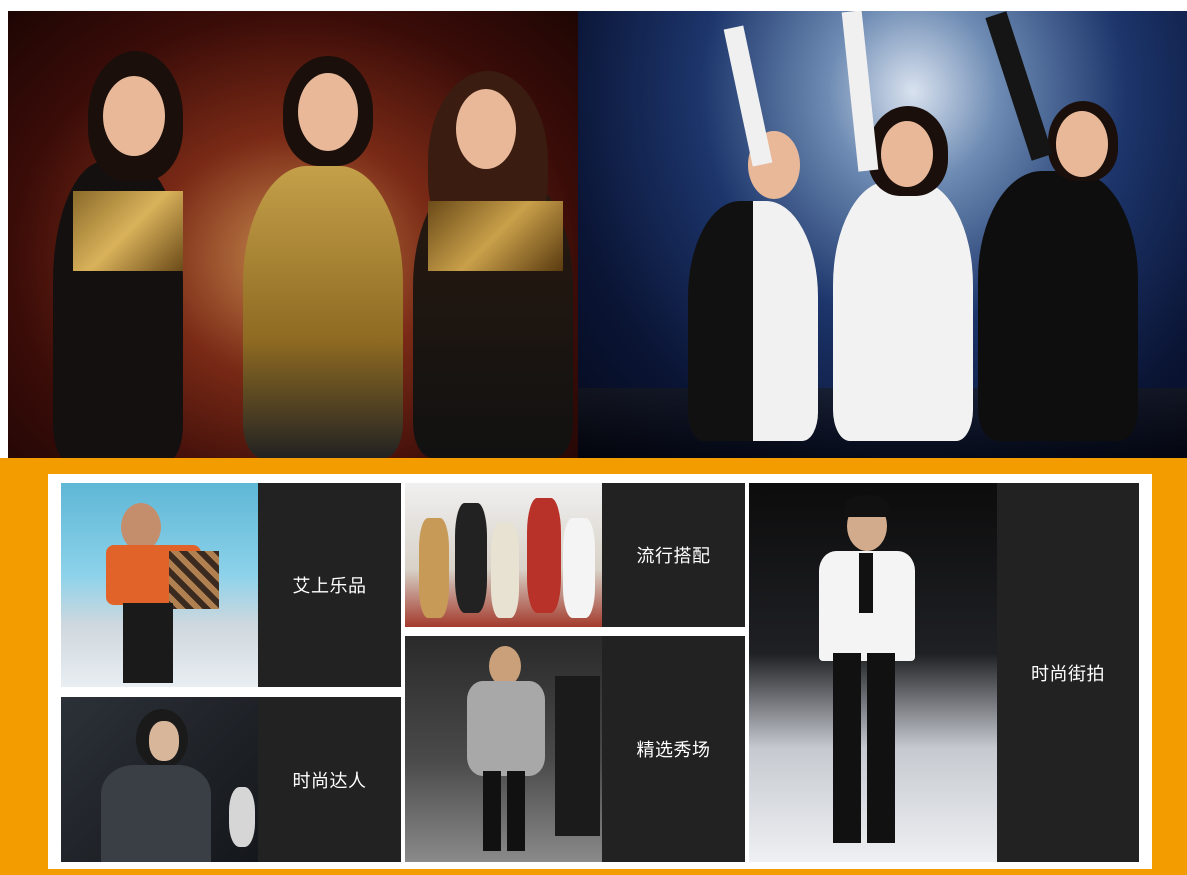 The image size is (1187, 875). I want to click on category-card-aishangle: 艾上乐品, so click(231, 585).